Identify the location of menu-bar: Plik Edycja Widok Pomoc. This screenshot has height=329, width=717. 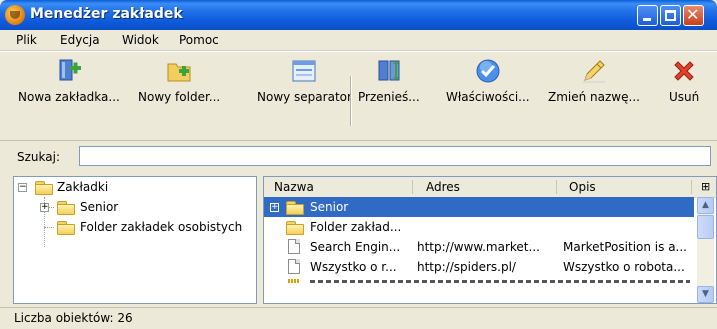
(358, 40).